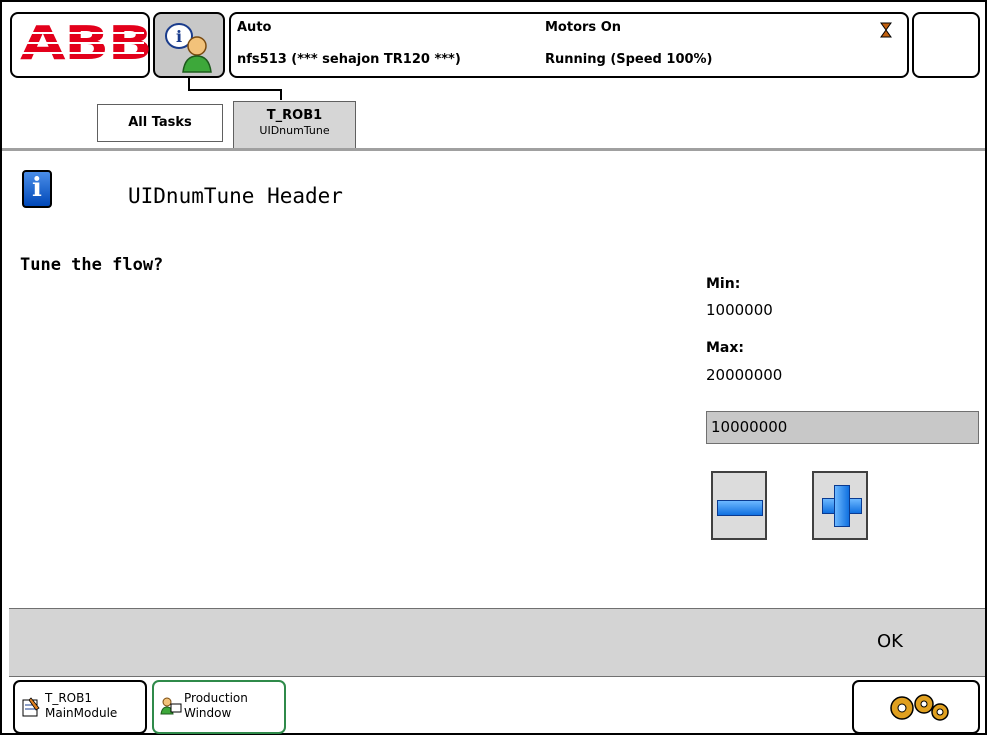 The width and height of the screenshot is (987, 735). Describe the element at coordinates (68, 698) in the screenshot. I see `taskbar-program-editor-line1: T_ROB1` at that location.